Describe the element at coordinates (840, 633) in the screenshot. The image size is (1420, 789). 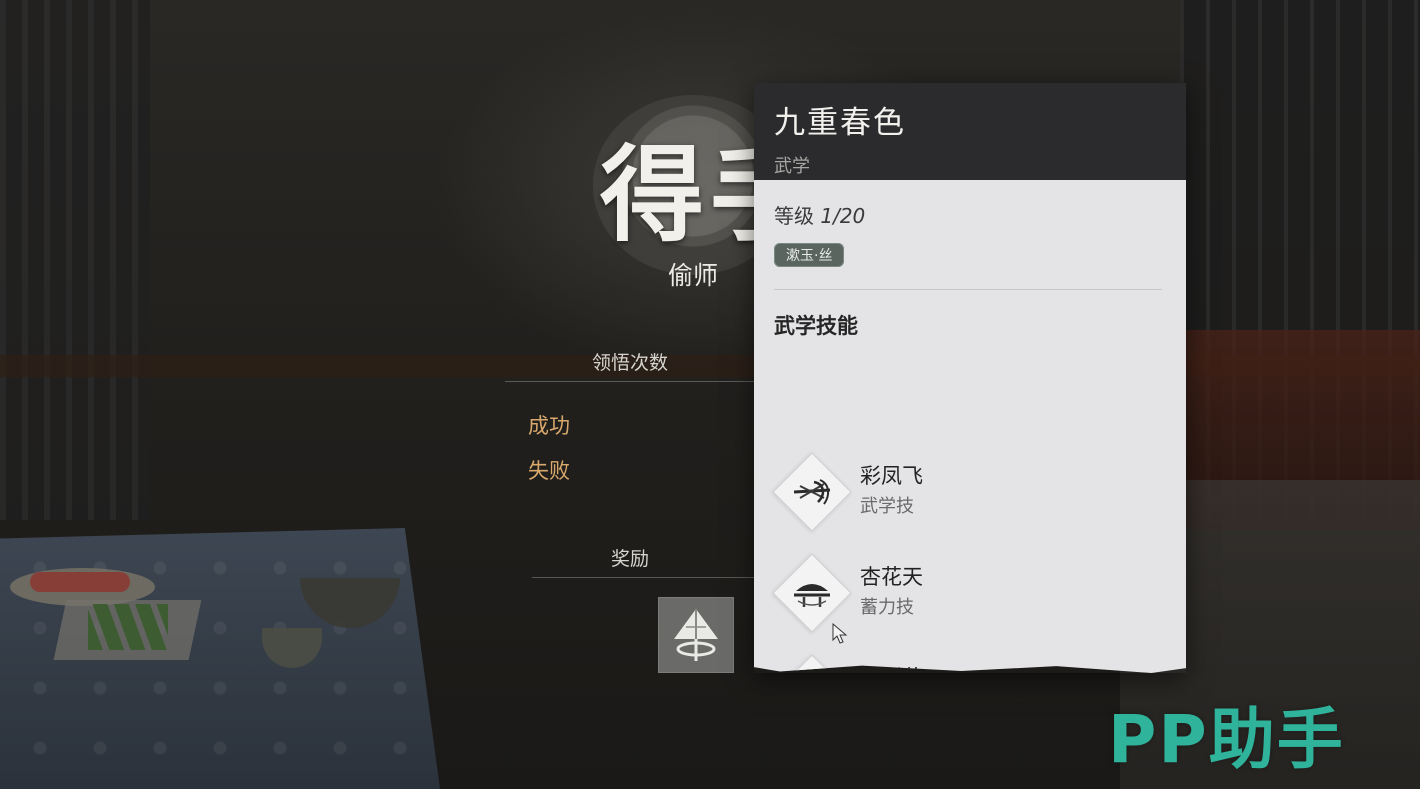
I see `mouse-cursor-icon` at that location.